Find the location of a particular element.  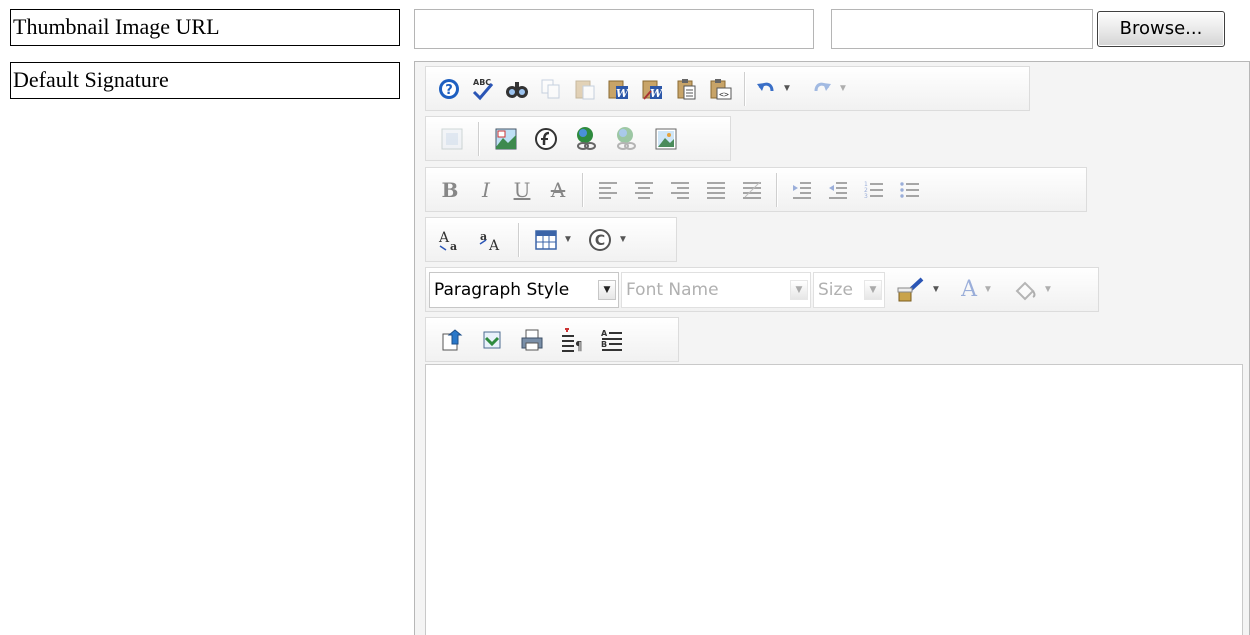

export-icon is located at coordinates (452, 340).